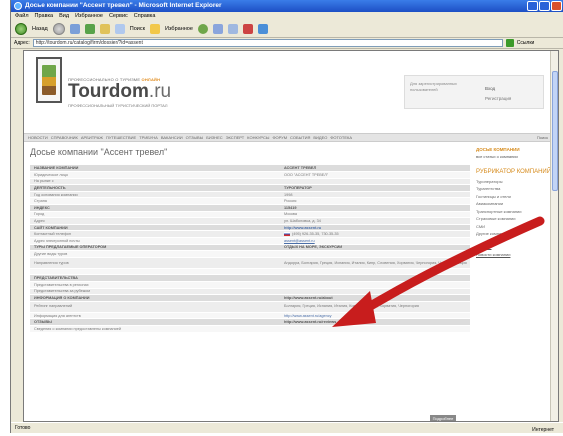  I want to click on row-link: http://www.assent.ru/agency, so click(308, 316).